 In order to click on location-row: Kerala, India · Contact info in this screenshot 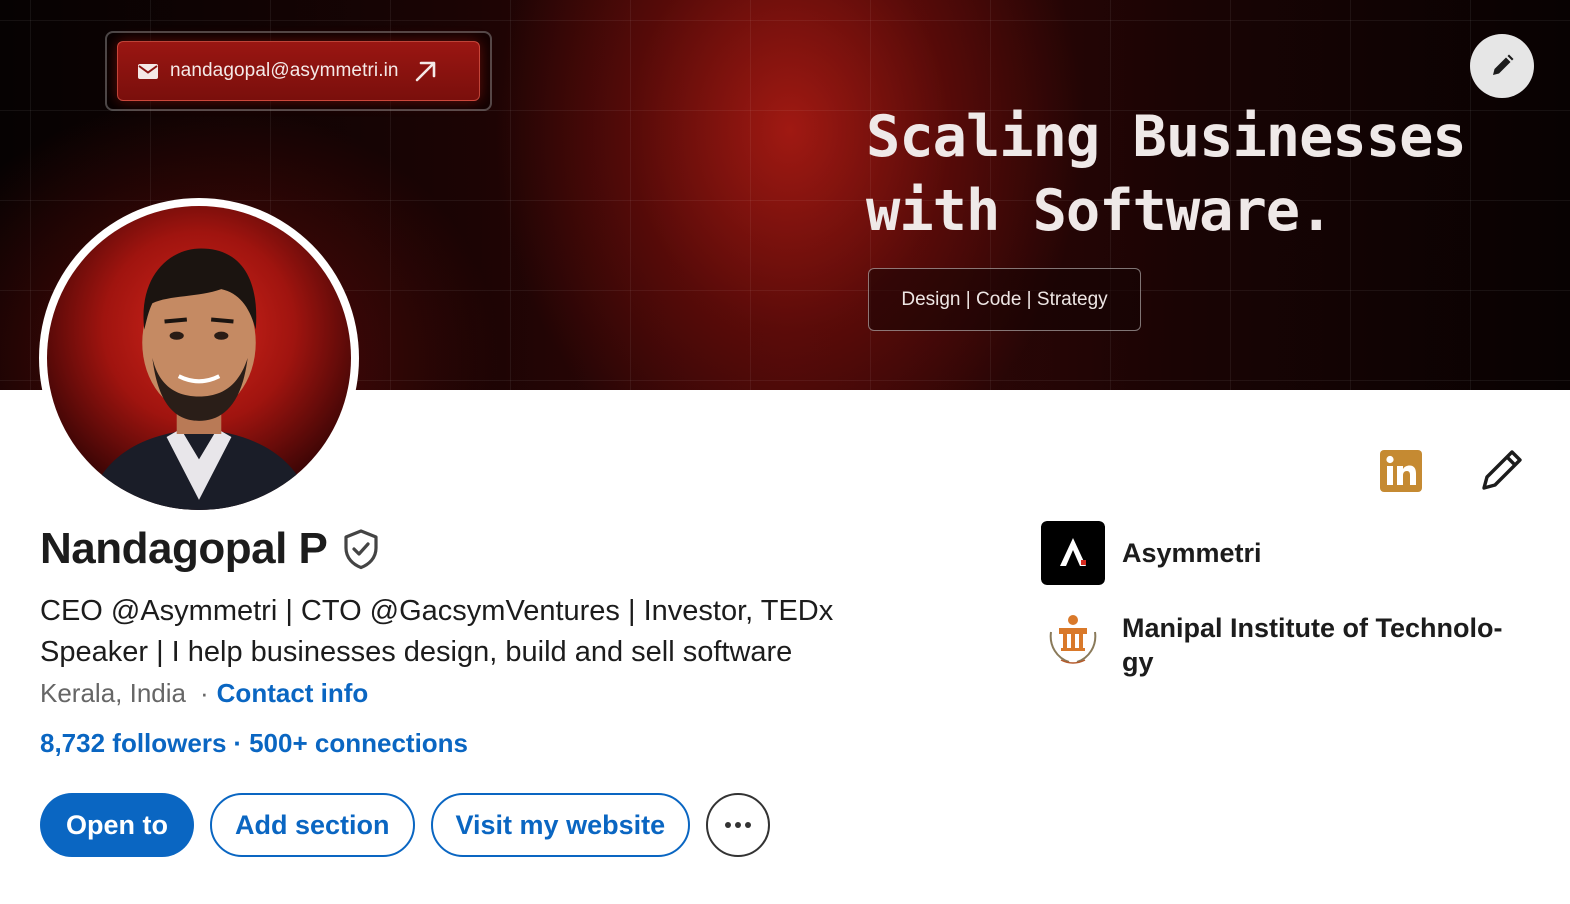, I will do `click(204, 693)`.